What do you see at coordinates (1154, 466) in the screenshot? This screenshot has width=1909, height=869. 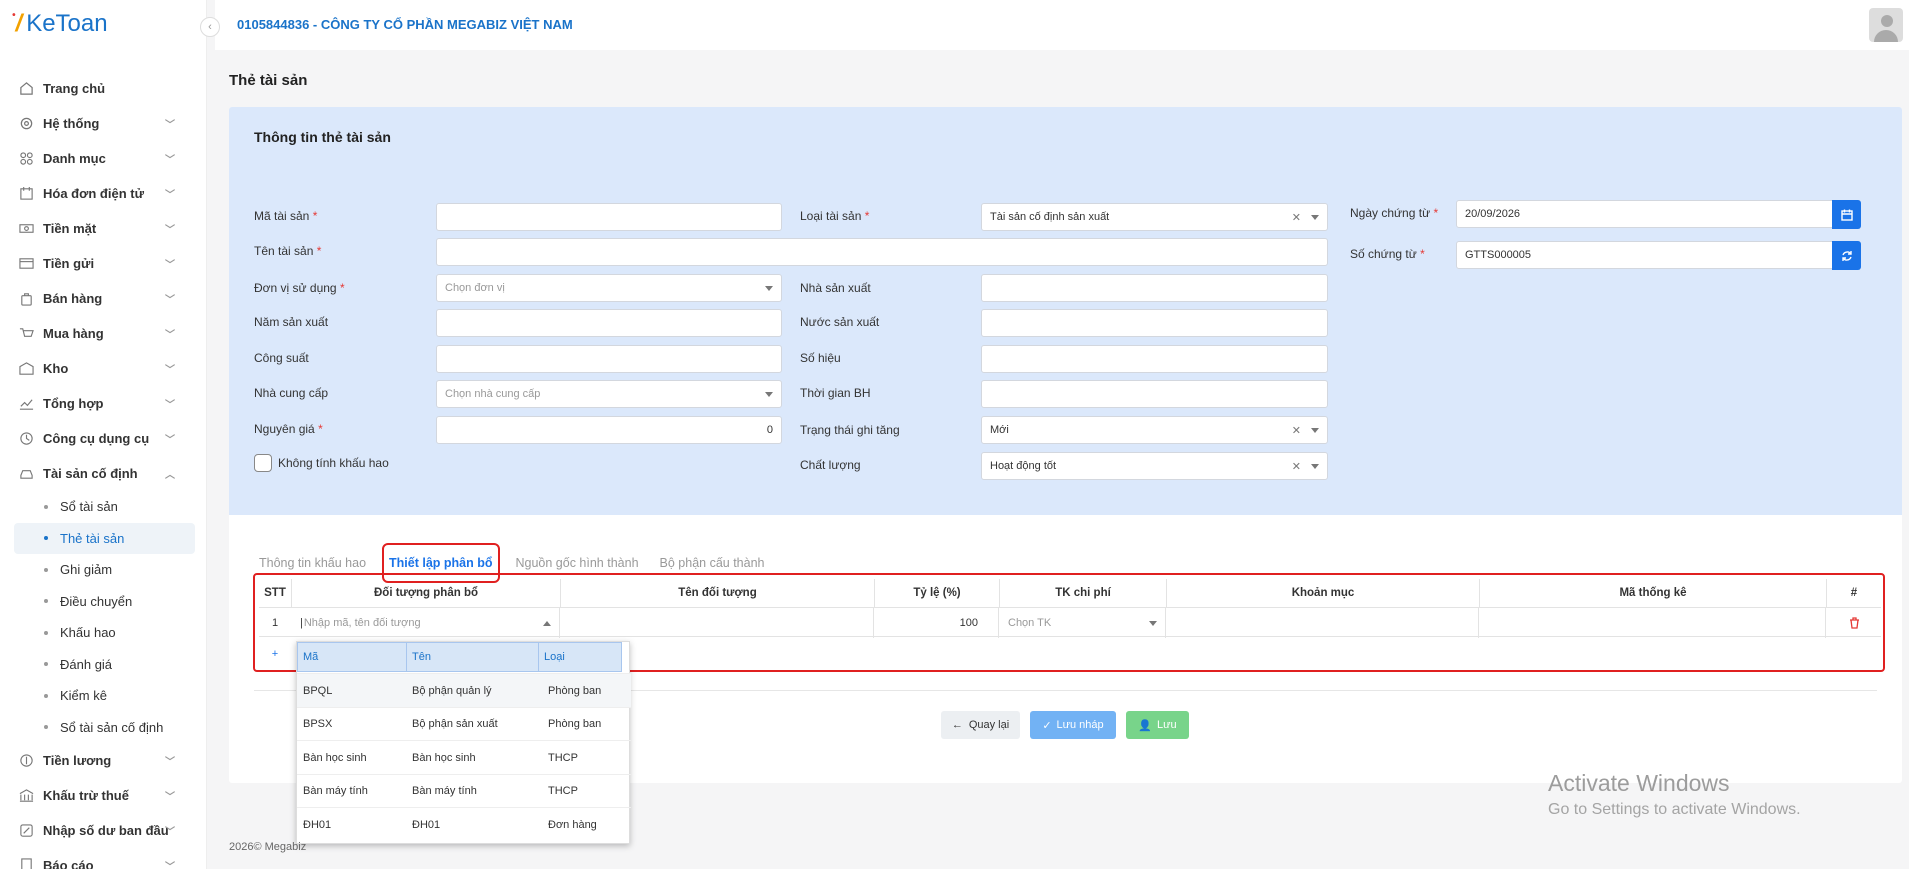 I see `chat-luong-select: Hoạt động tốt ✕` at bounding box center [1154, 466].